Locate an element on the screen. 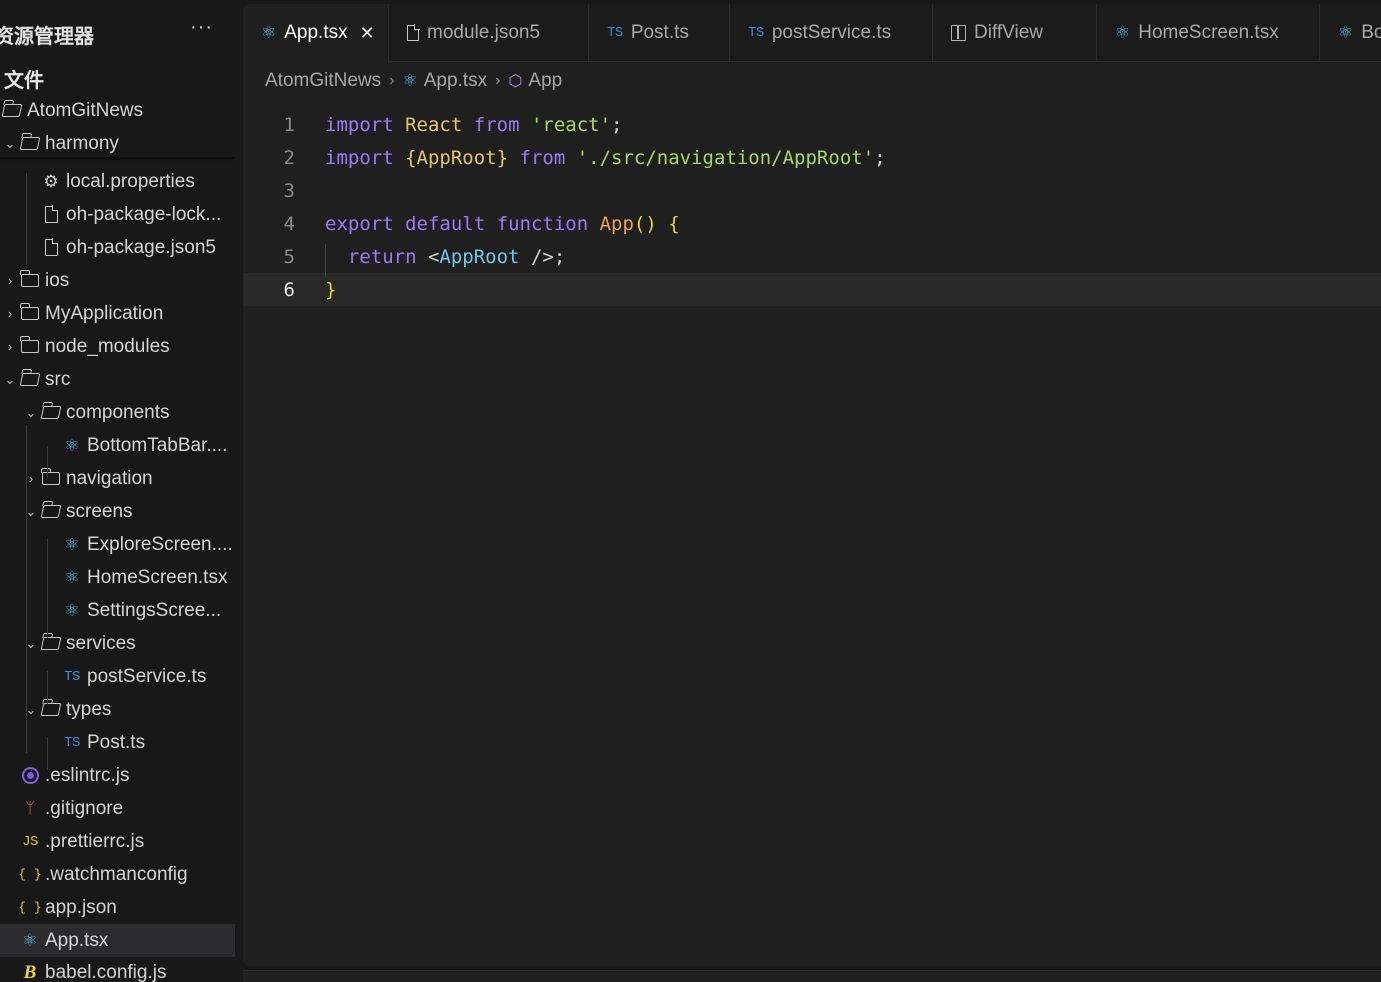 The width and height of the screenshot is (1381, 982). close-icon: ✕ is located at coordinates (367, 33).